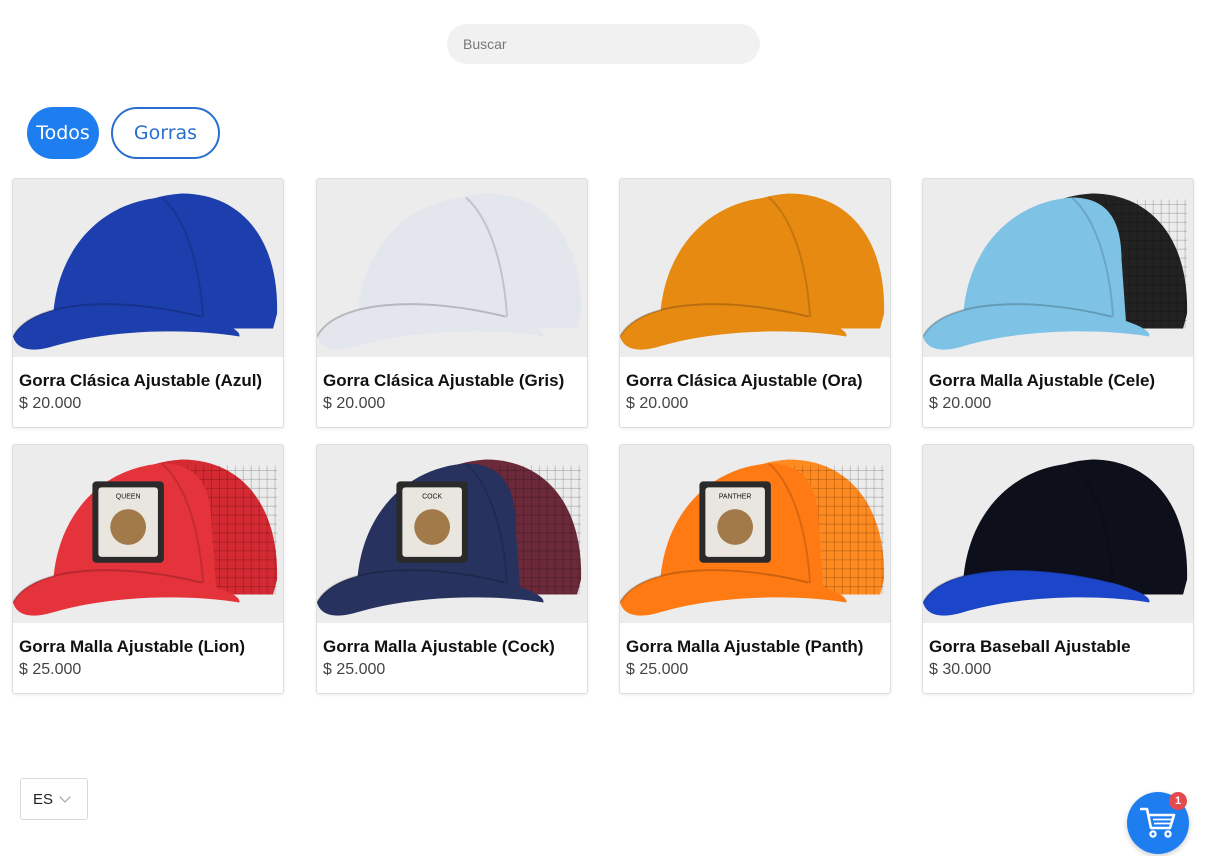 This screenshot has height=856, width=1213. I want to click on product-image: COCK, so click(452, 534).